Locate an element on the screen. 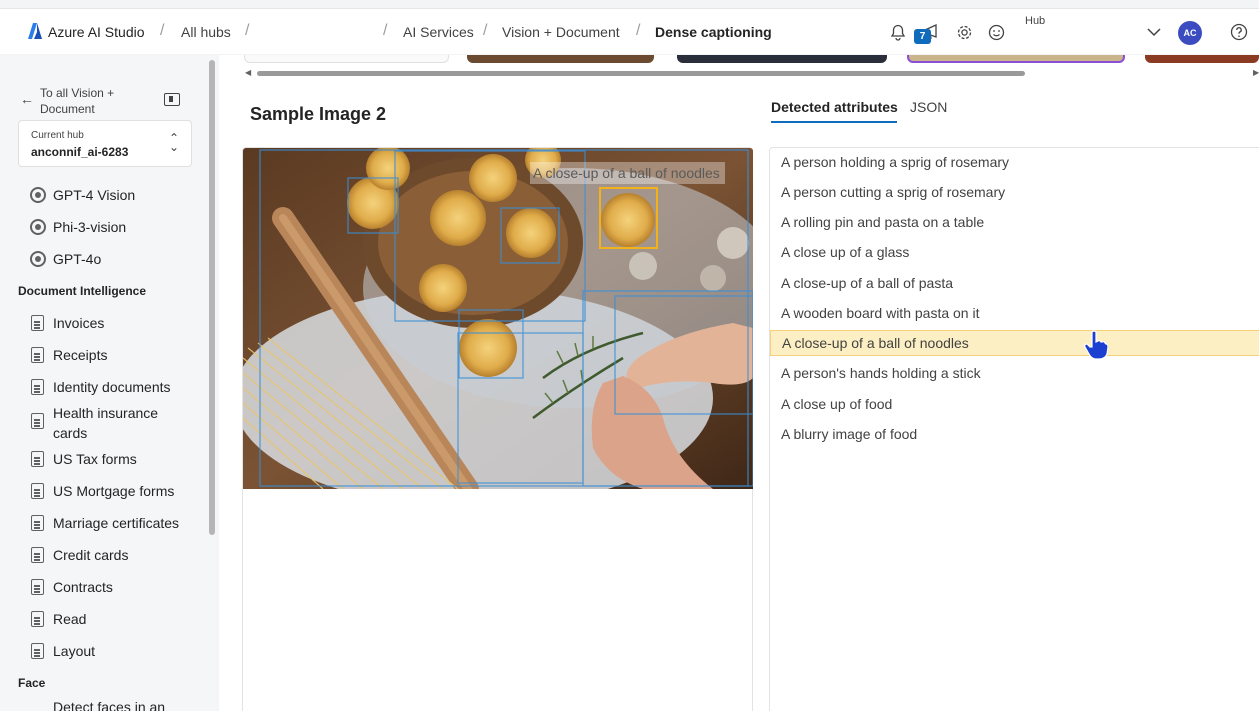 The image size is (1259, 711). user-avatar: AC is located at coordinates (1190, 33).